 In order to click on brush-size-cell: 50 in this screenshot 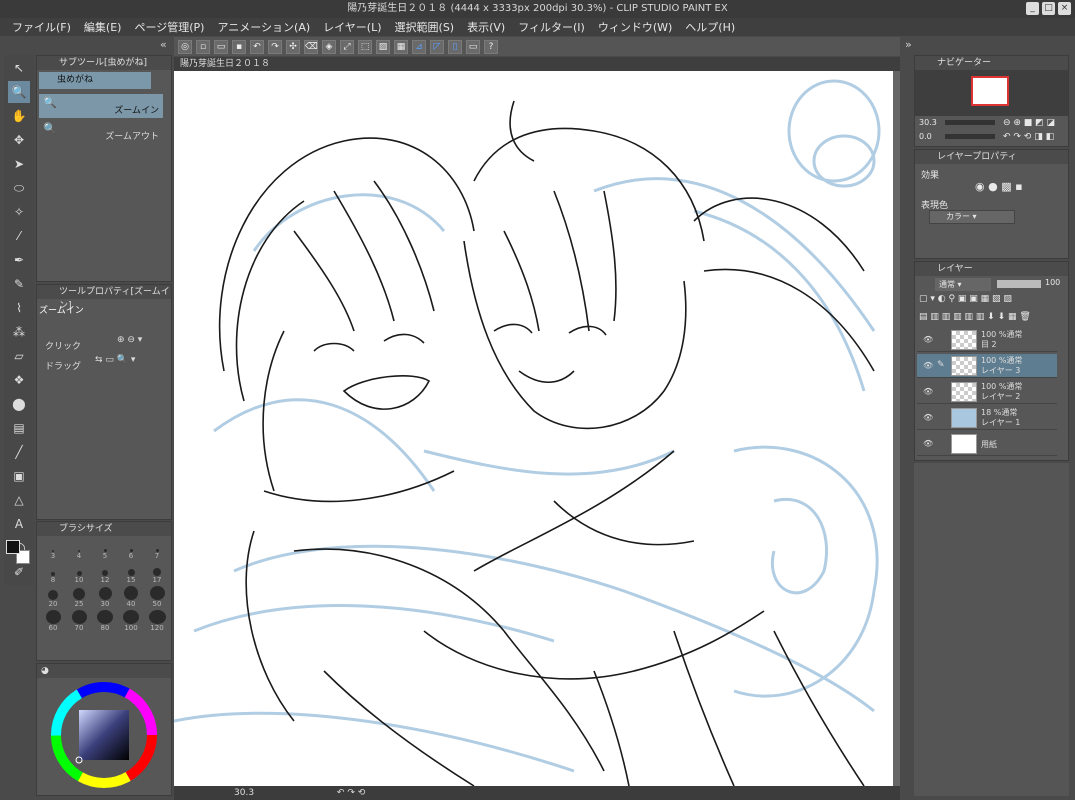, I will do `click(157, 597)`.